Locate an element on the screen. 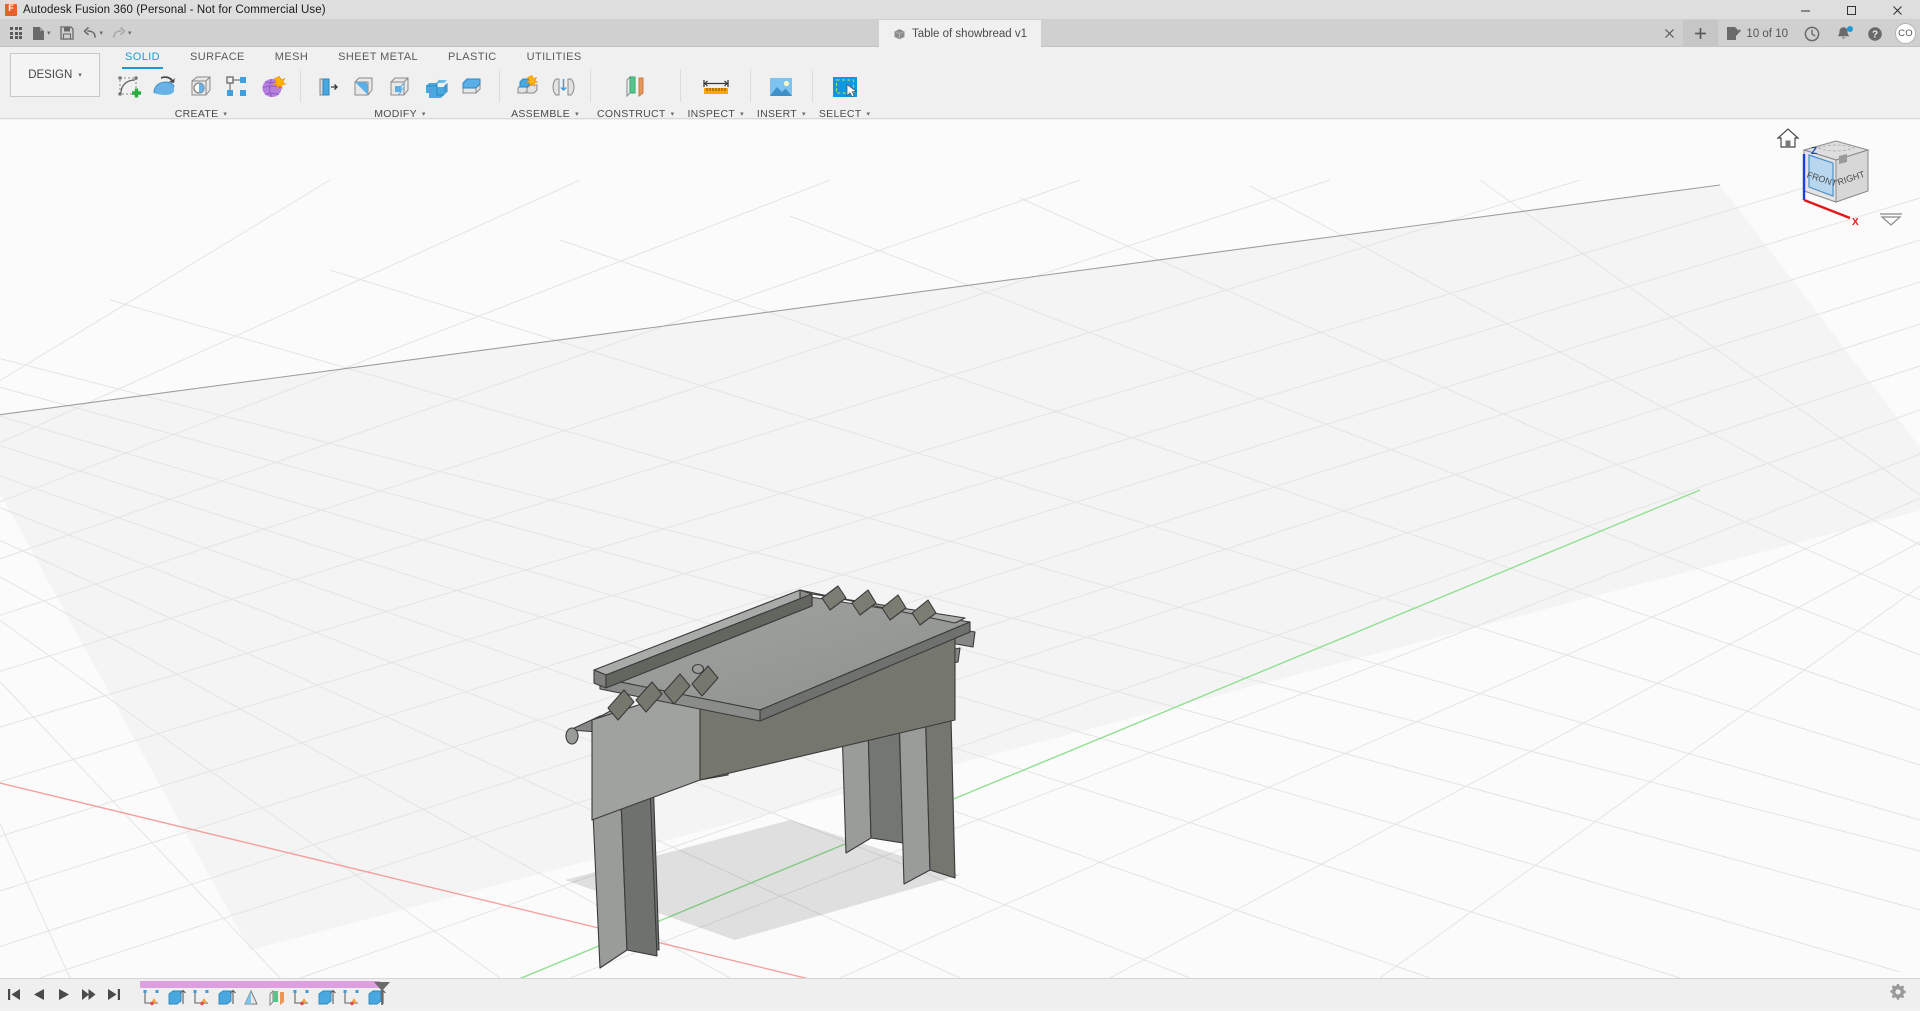 Image resolution: width=1920 pixels, height=1011 pixels. timeline-play-button is located at coordinates (64, 994).